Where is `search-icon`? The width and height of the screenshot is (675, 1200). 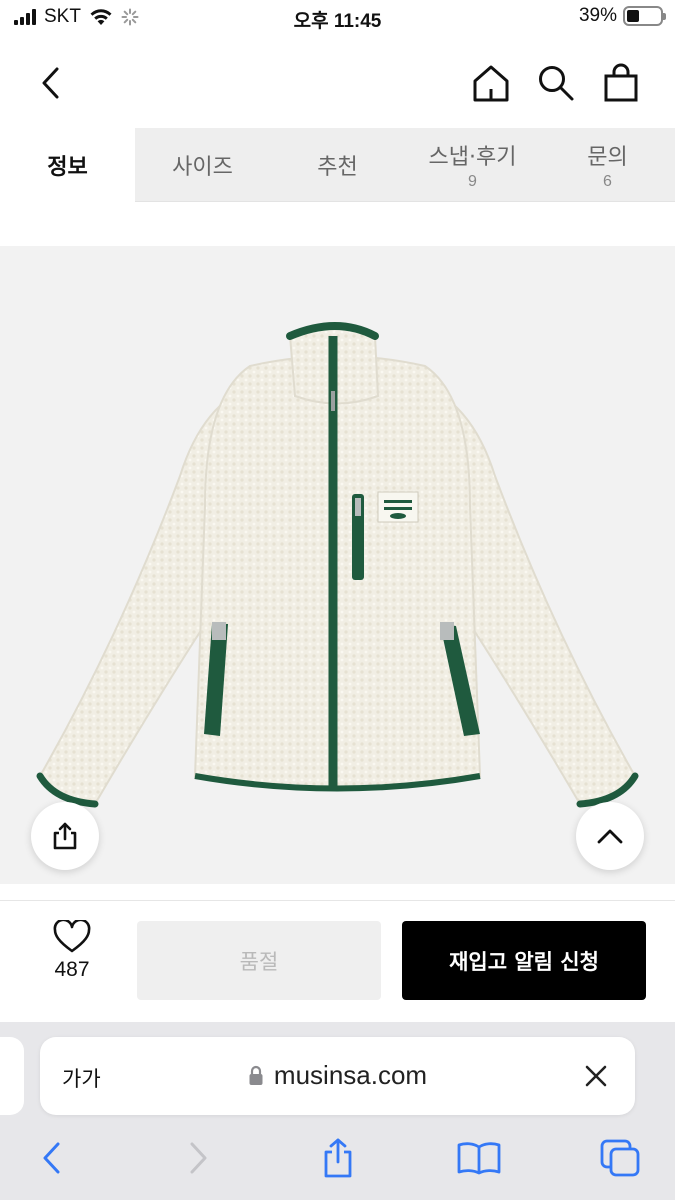
search-icon is located at coordinates (556, 83).